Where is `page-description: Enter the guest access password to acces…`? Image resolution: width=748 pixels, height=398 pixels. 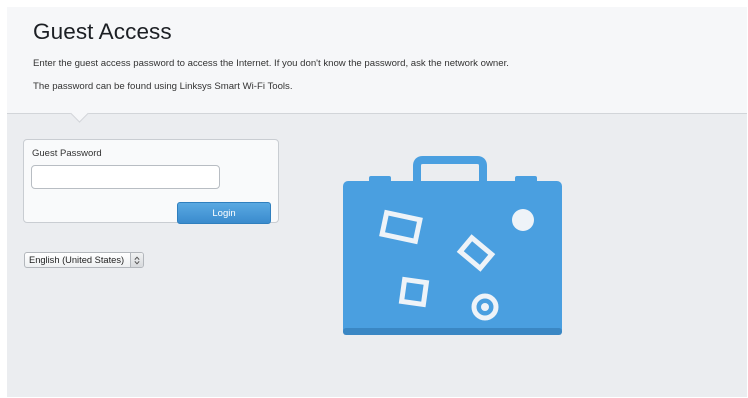 page-description: Enter the guest access password to acces… is located at coordinates (271, 63).